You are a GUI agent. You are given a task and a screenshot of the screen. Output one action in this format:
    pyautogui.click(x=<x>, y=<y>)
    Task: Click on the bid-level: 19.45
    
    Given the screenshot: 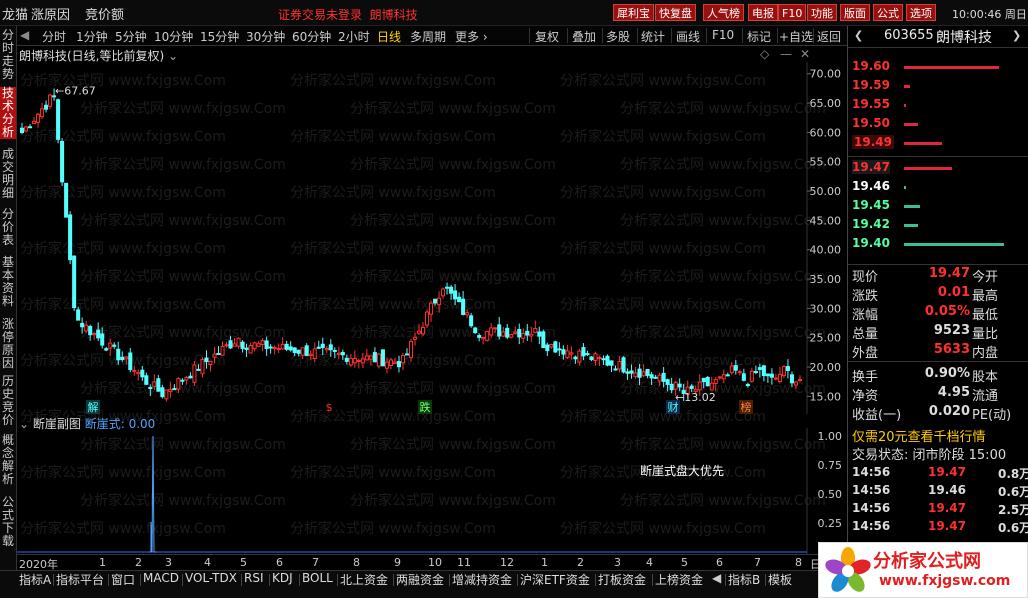 What is the action you would take?
    pyautogui.click(x=938, y=207)
    